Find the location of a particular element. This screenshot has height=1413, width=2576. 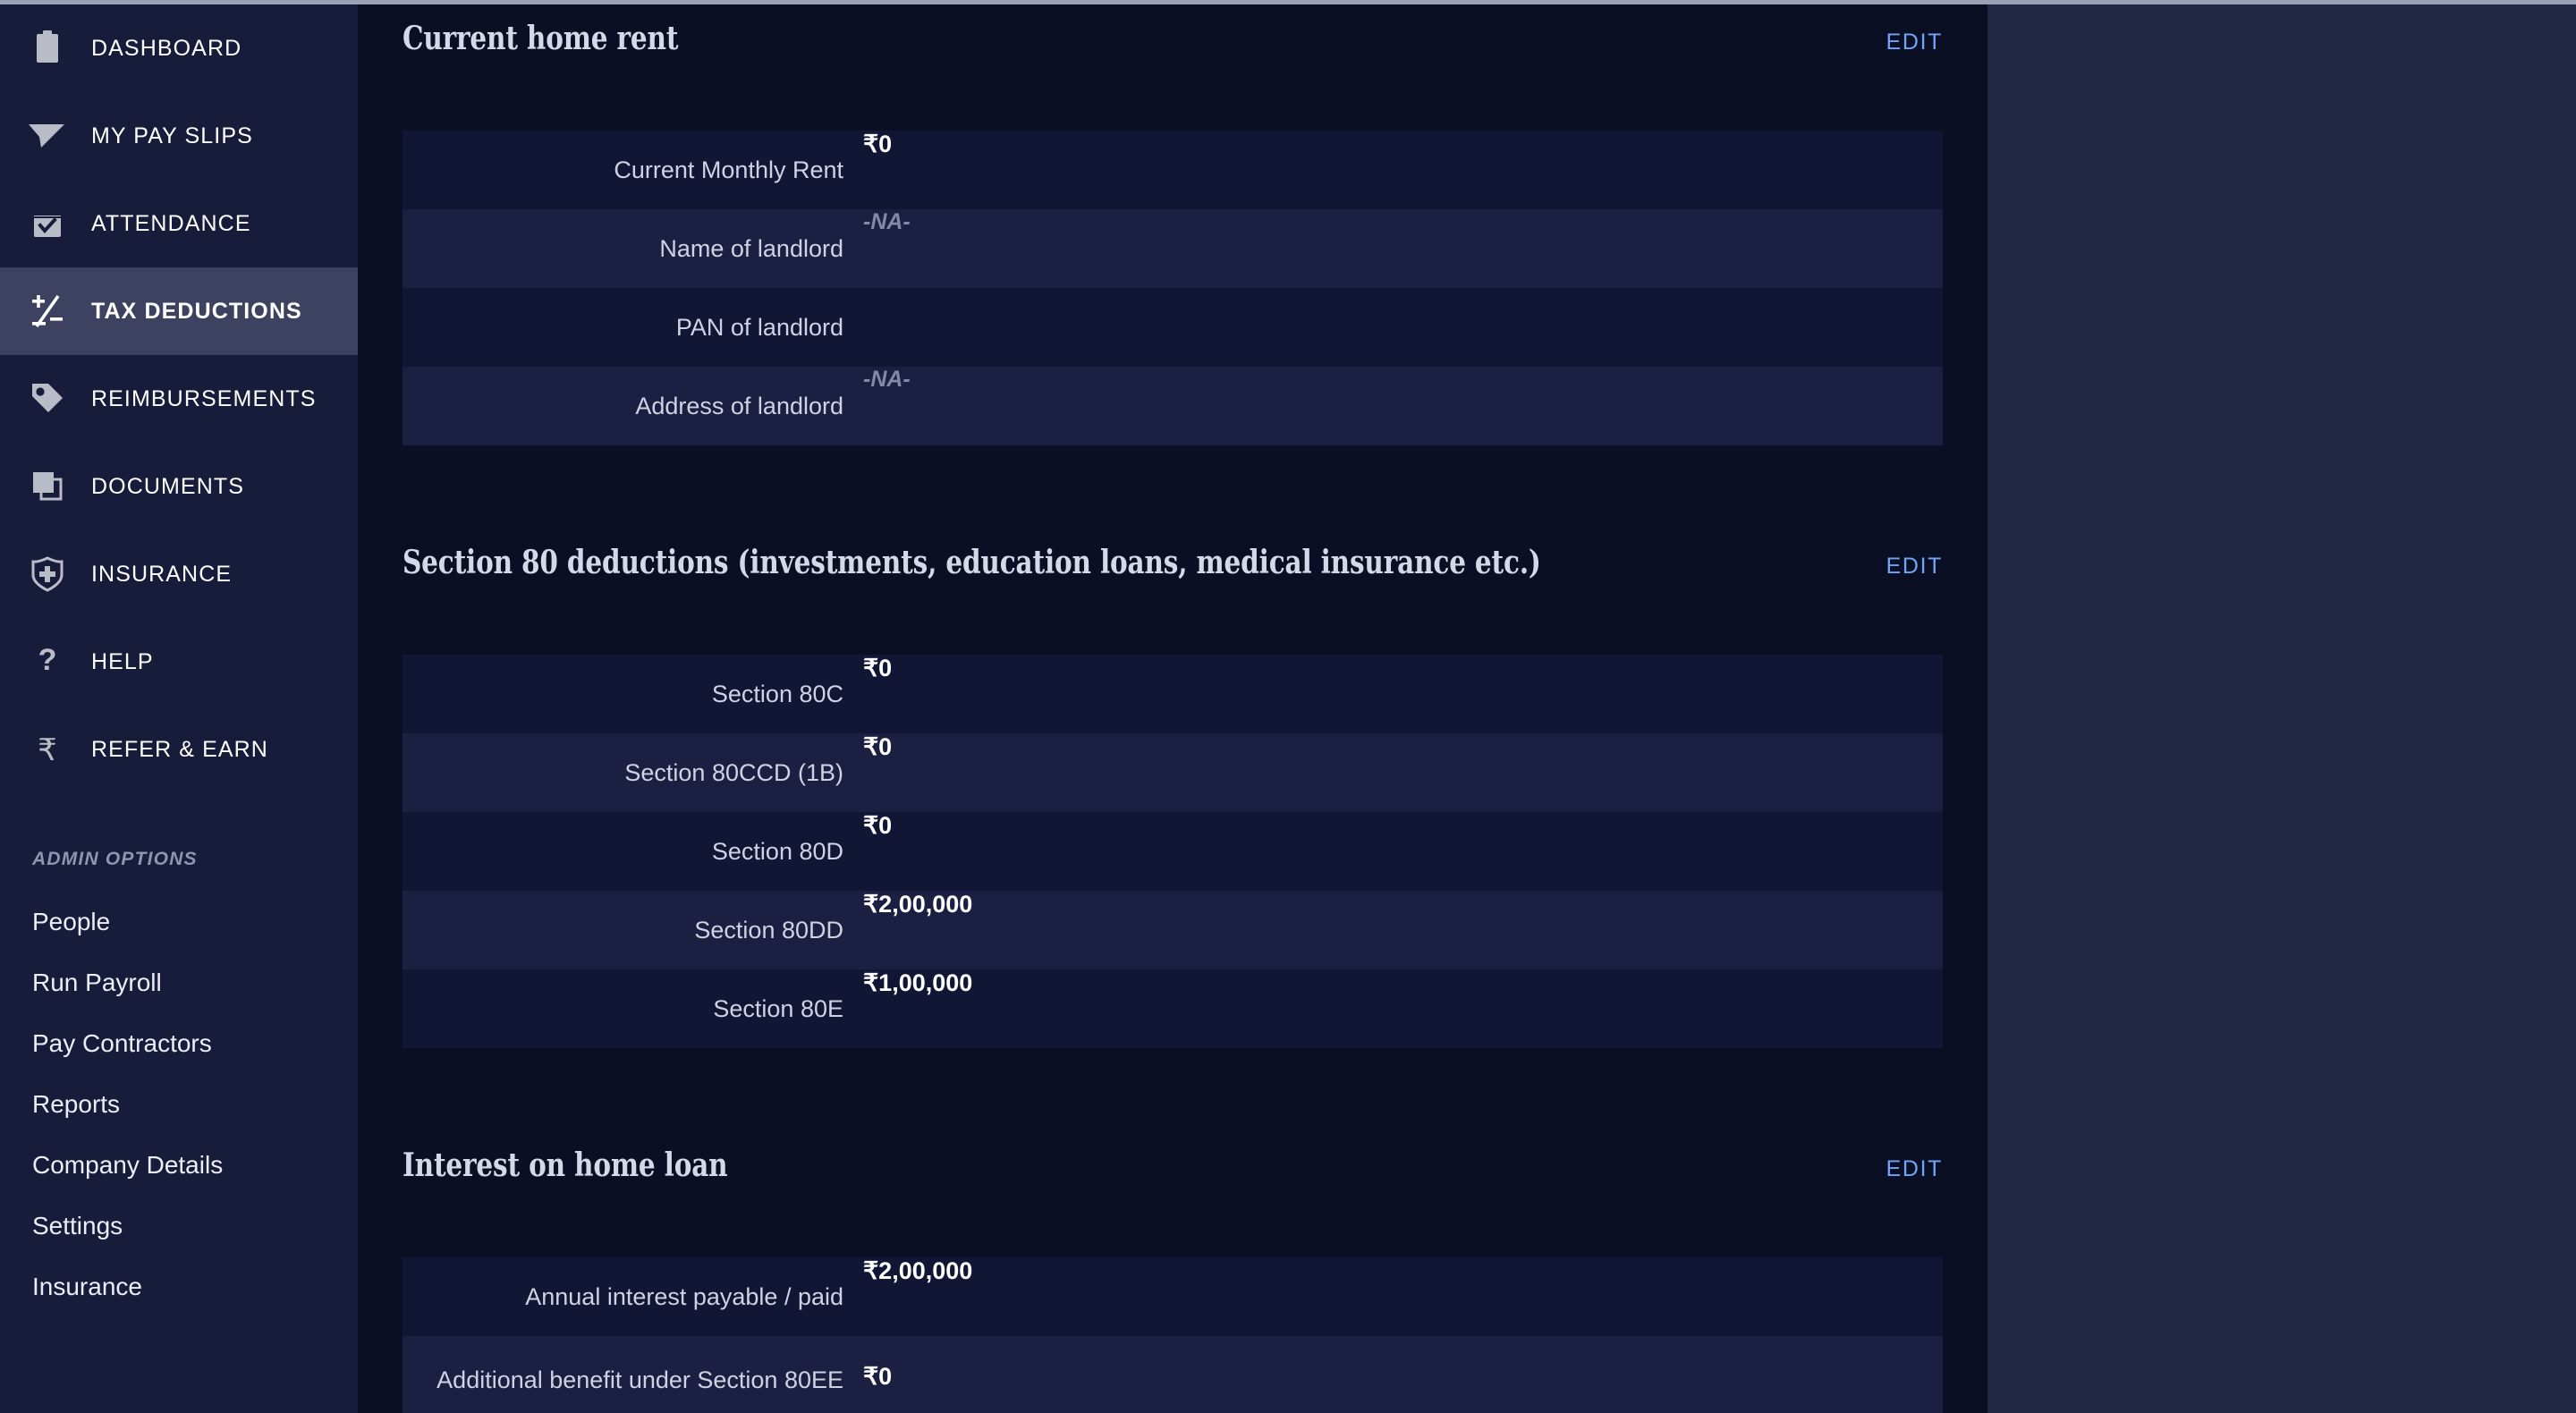

window-top-strip is located at coordinates (1288, 2).